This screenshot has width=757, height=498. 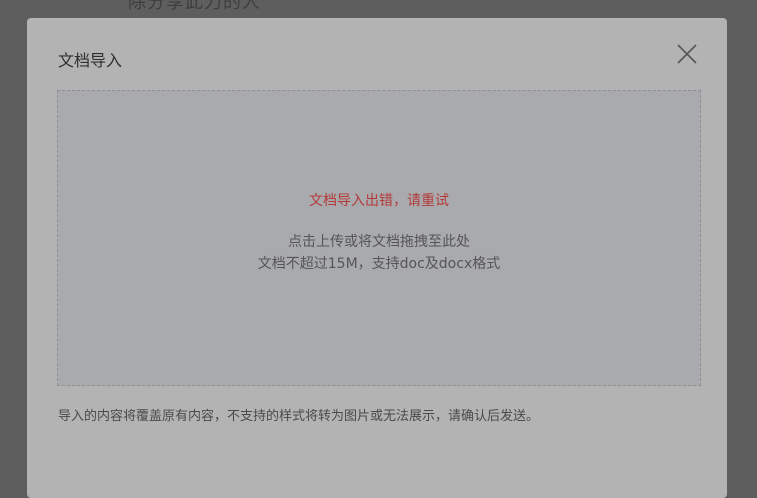 What do you see at coordinates (379, 201) in the screenshot?
I see `import-error-message: 文档导入出错，请重试` at bounding box center [379, 201].